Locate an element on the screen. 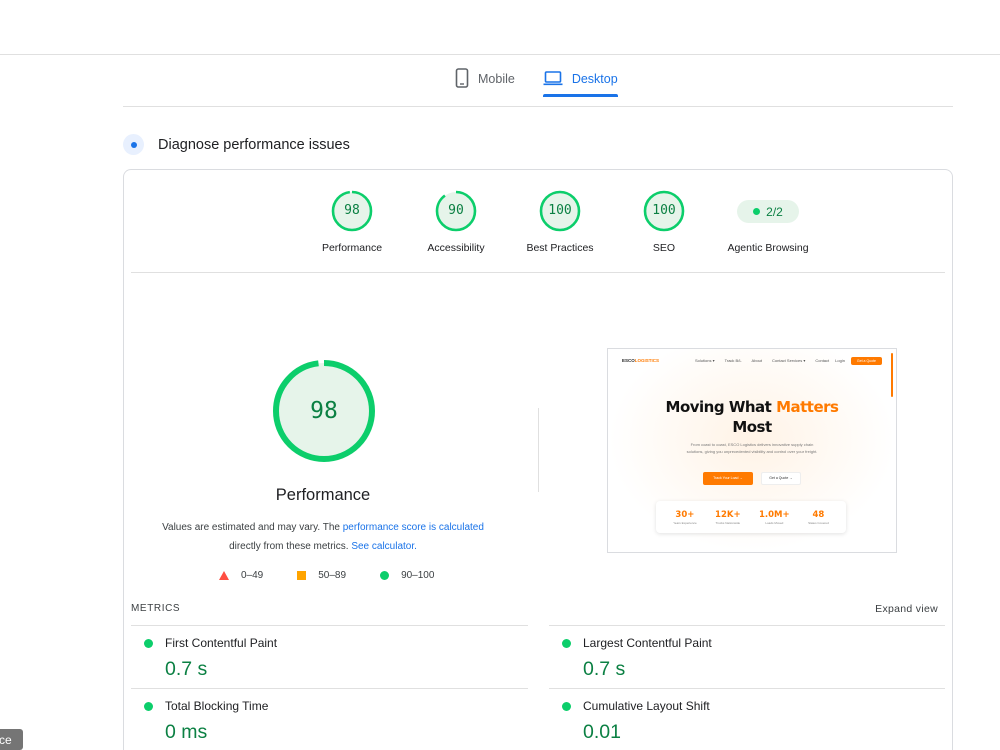  gauge-score: 90 is located at coordinates (456, 210).